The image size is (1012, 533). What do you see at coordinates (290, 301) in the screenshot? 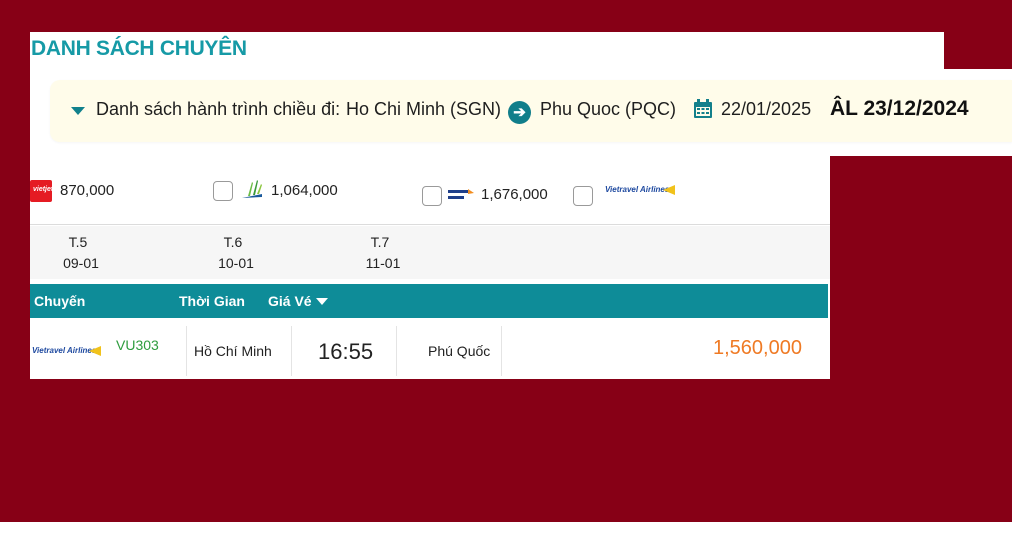
I see `header-price-sort: Giá Vé` at bounding box center [290, 301].